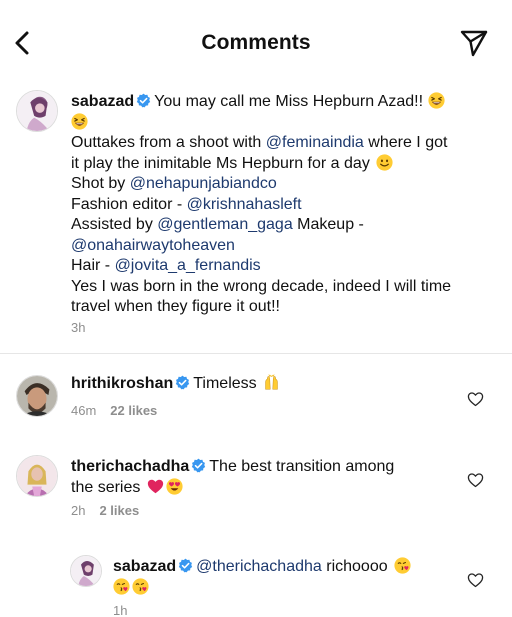 This screenshot has height=617, width=512. What do you see at coordinates (78, 327) in the screenshot?
I see `caption-timestamp: 3h` at bounding box center [78, 327].